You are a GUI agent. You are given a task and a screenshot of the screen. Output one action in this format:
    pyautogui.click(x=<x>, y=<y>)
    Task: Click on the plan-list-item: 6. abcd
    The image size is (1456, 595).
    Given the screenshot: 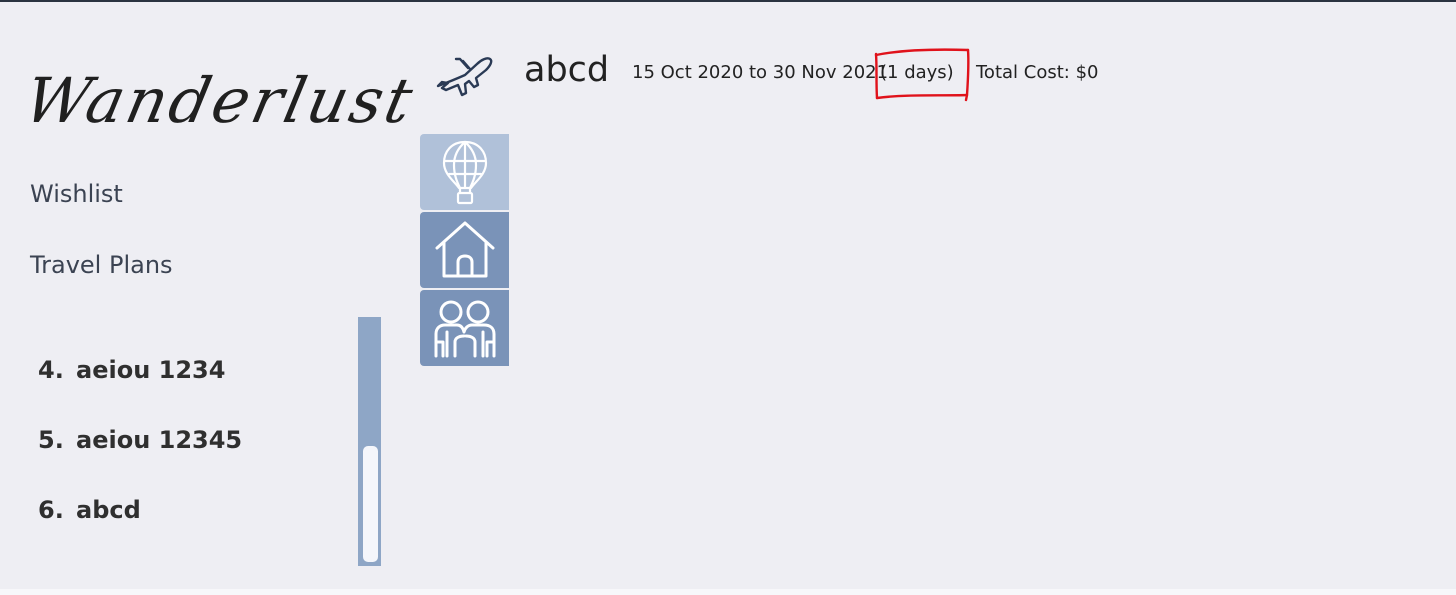 What is the action you would take?
    pyautogui.click(x=193, y=531)
    